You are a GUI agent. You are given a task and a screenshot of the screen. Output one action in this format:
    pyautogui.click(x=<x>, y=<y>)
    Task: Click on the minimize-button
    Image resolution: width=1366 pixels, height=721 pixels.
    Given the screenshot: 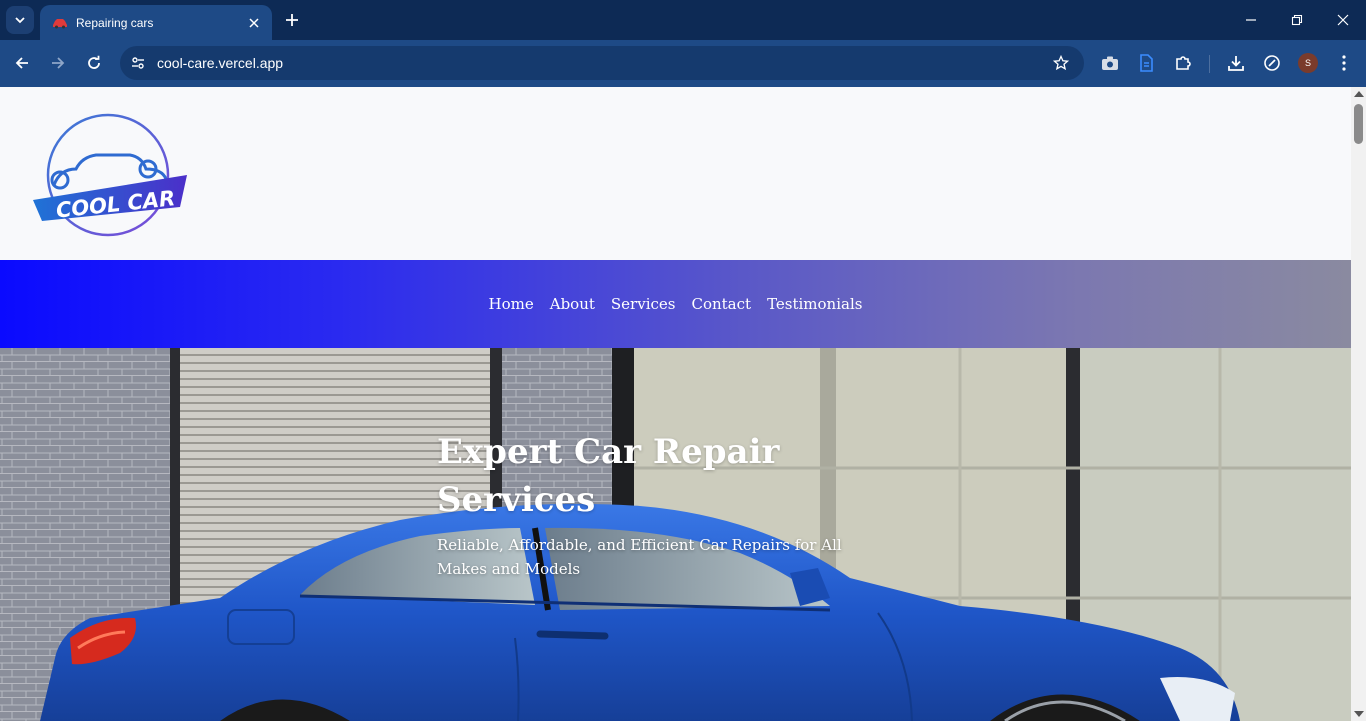 What is the action you would take?
    pyautogui.click(x=1251, y=20)
    